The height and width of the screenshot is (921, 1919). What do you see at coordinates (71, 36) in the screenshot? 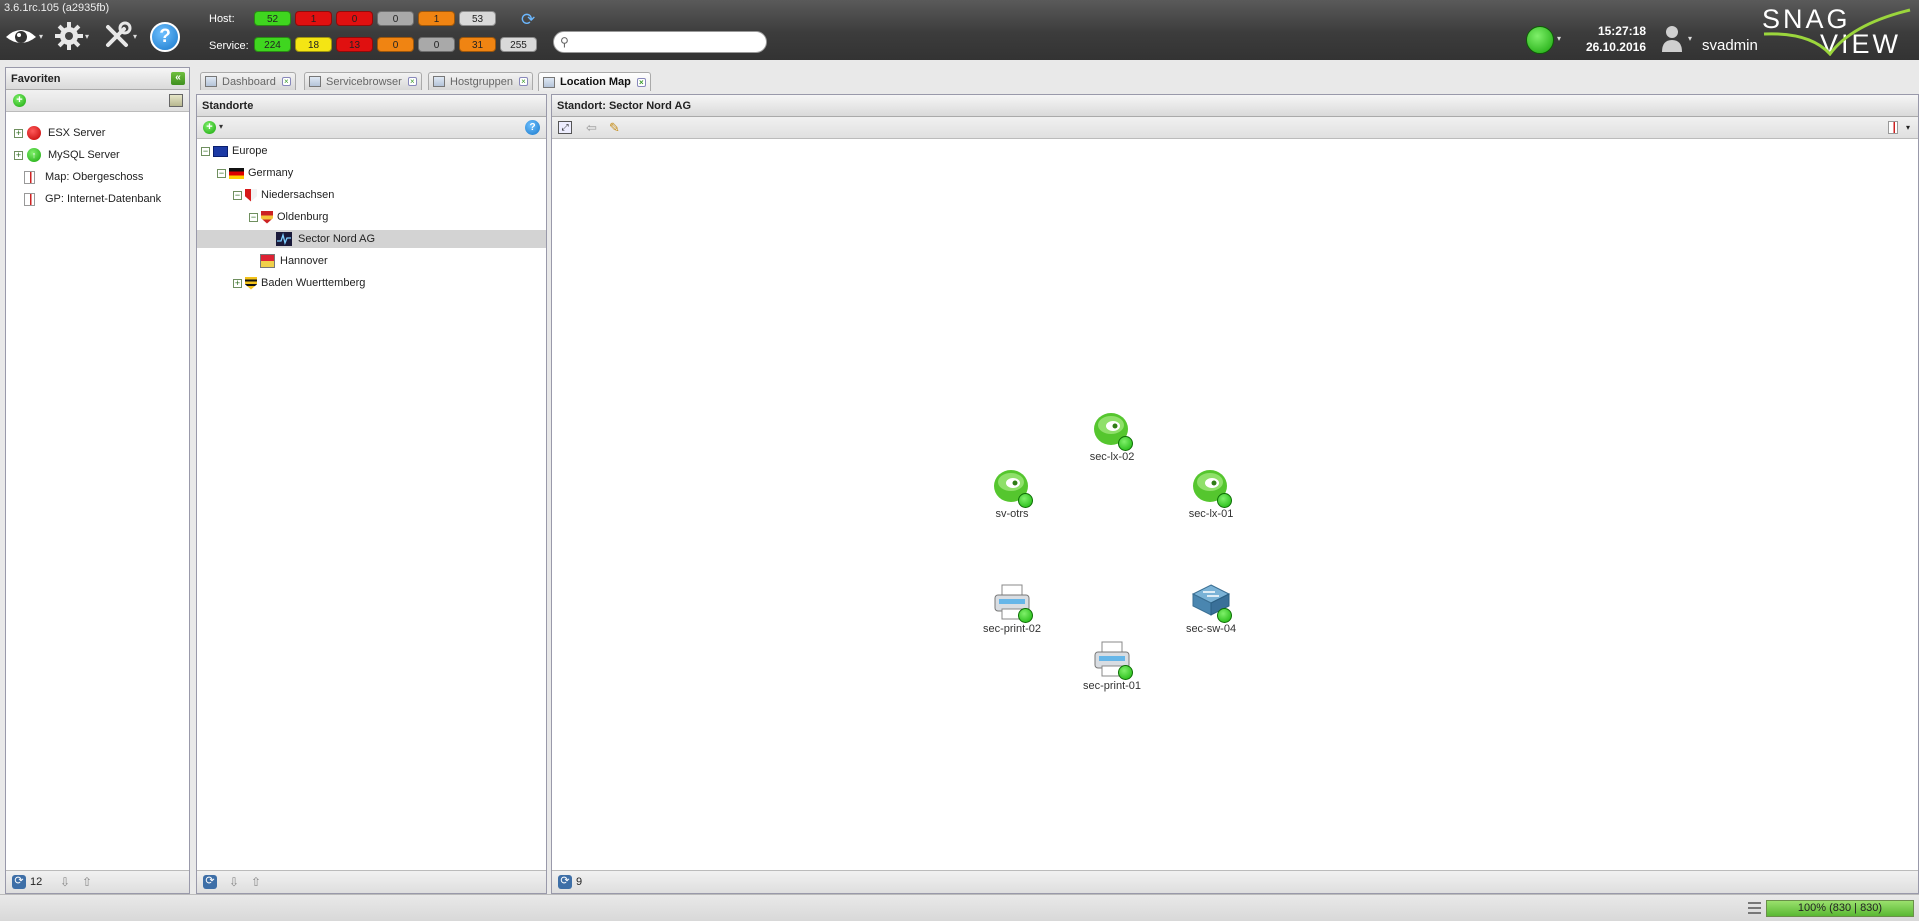
I see `settings-menu-button: ▾` at bounding box center [71, 36].